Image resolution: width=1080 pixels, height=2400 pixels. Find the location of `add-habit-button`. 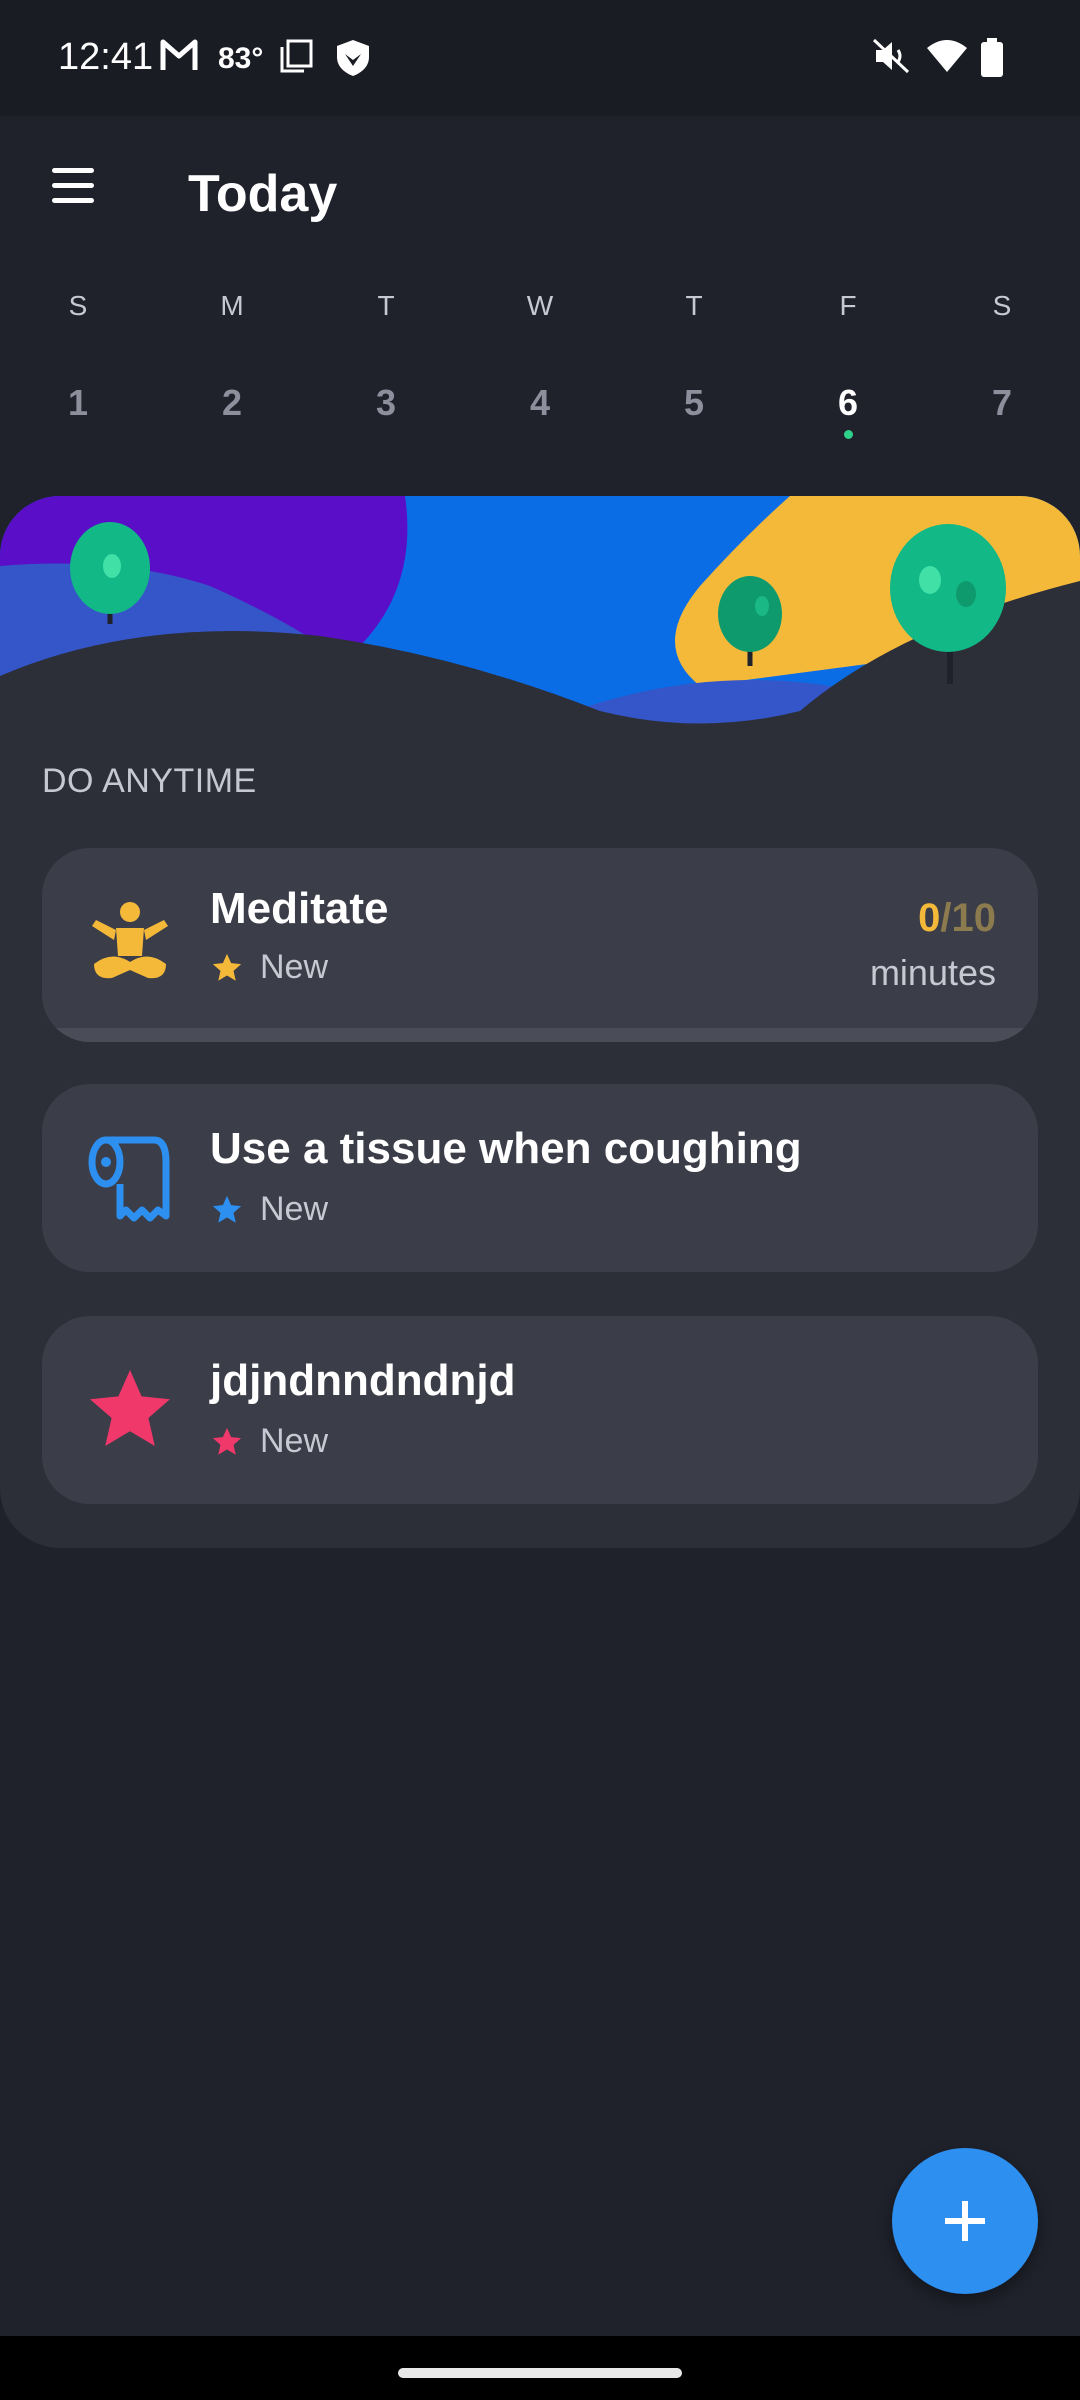

add-habit-button is located at coordinates (965, 2221).